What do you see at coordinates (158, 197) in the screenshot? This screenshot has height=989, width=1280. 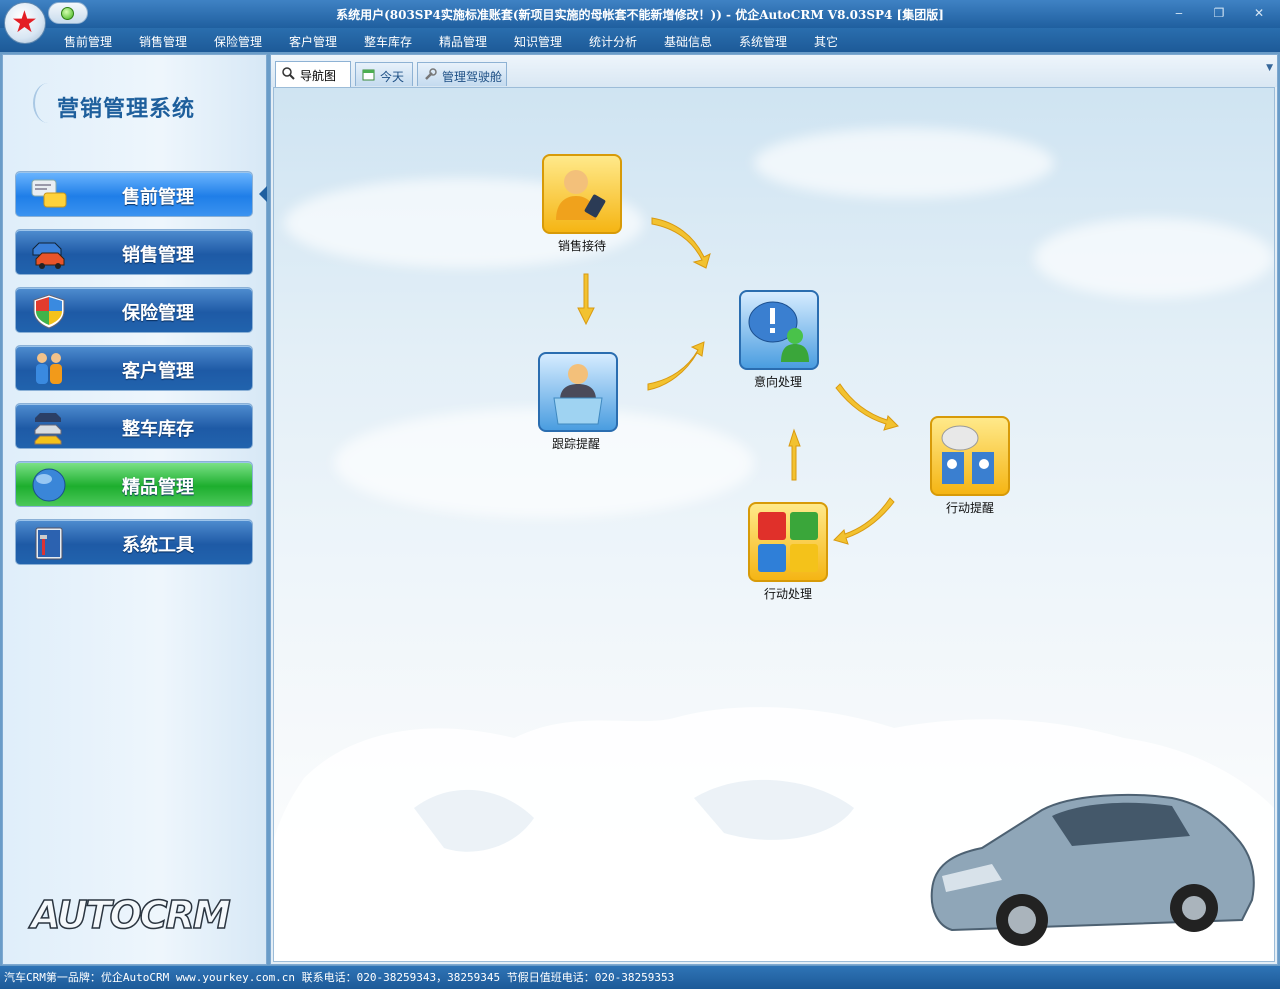 I see `sidebar-item-label: 售前管理` at bounding box center [158, 197].